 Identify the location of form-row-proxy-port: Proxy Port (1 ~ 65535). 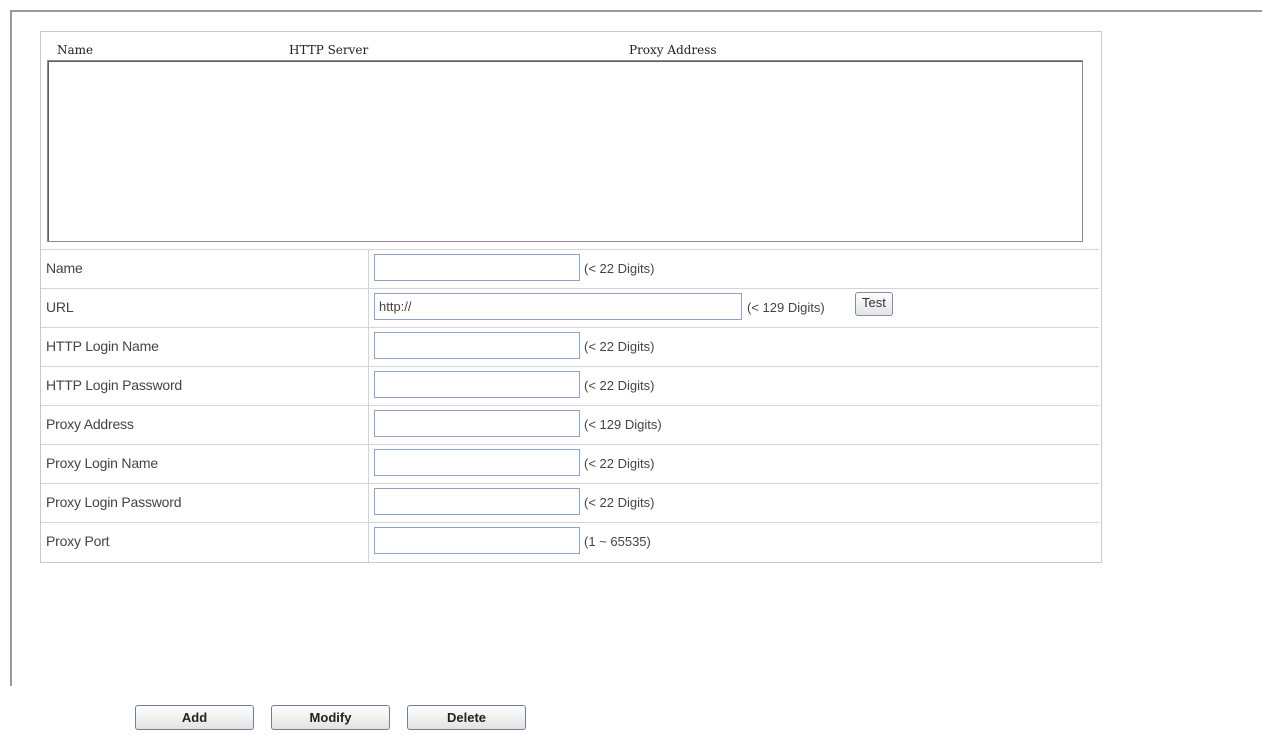
(570, 542).